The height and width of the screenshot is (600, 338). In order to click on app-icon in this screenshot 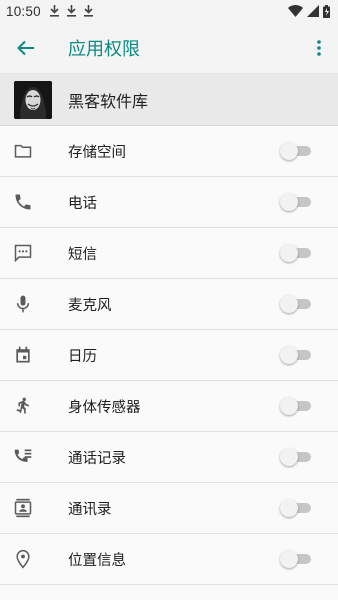, I will do `click(33, 99)`.